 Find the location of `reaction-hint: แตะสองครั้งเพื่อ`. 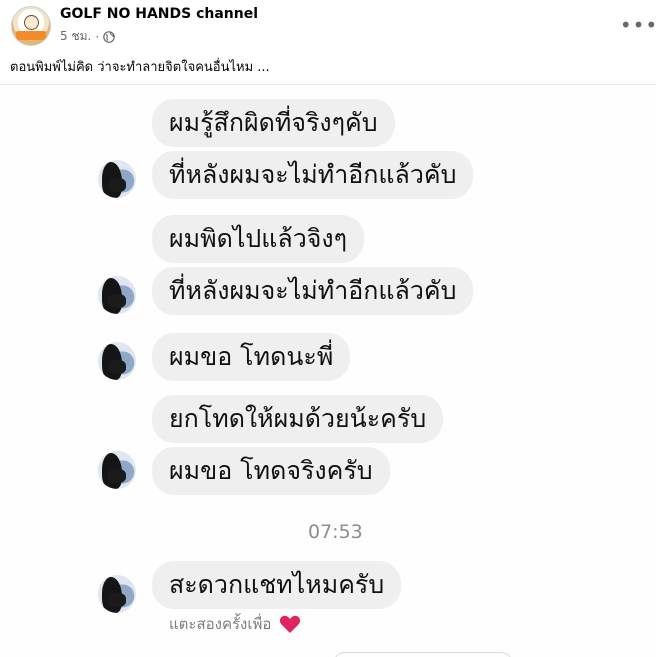

reaction-hint: แตะสองครั้งเพื่อ is located at coordinates (220, 624).